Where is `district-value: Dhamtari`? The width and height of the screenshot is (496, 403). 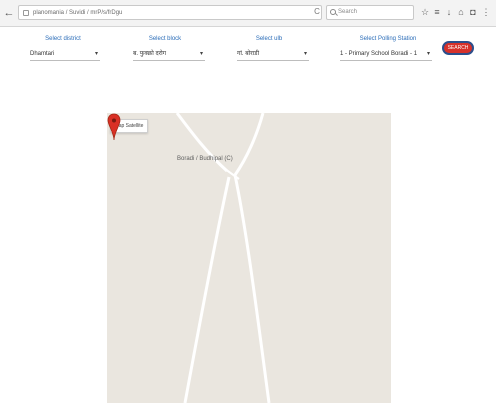 district-value: Dhamtari is located at coordinates (42, 54).